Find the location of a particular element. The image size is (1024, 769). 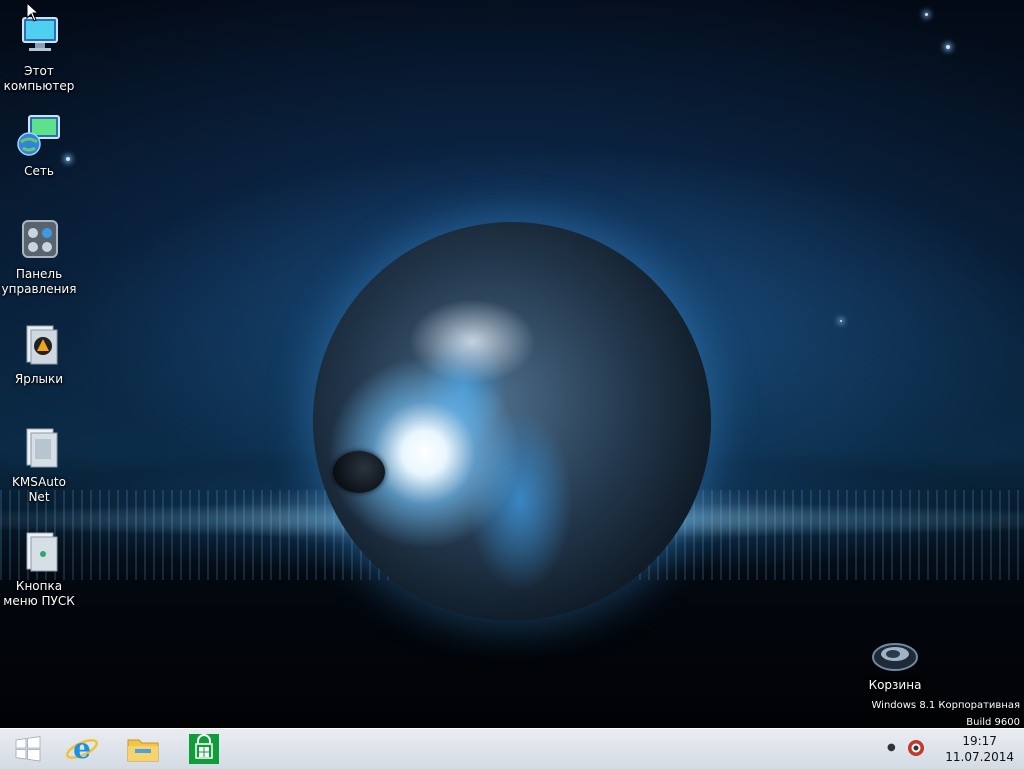

start-button is located at coordinates (28, 749).